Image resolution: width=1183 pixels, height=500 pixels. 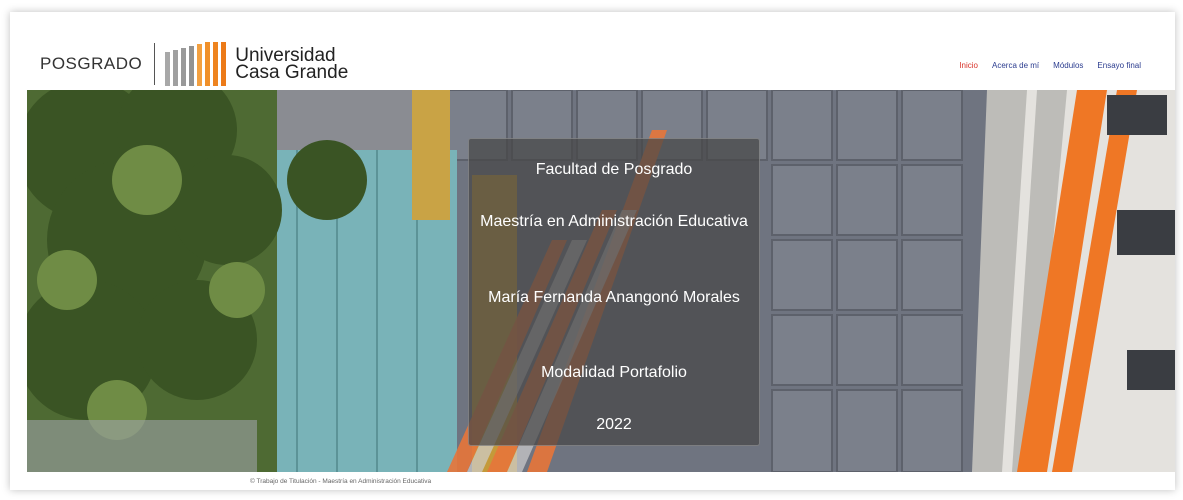 What do you see at coordinates (614, 169) in the screenshot?
I see `faculty-title: Facultad de Posgrado` at bounding box center [614, 169].